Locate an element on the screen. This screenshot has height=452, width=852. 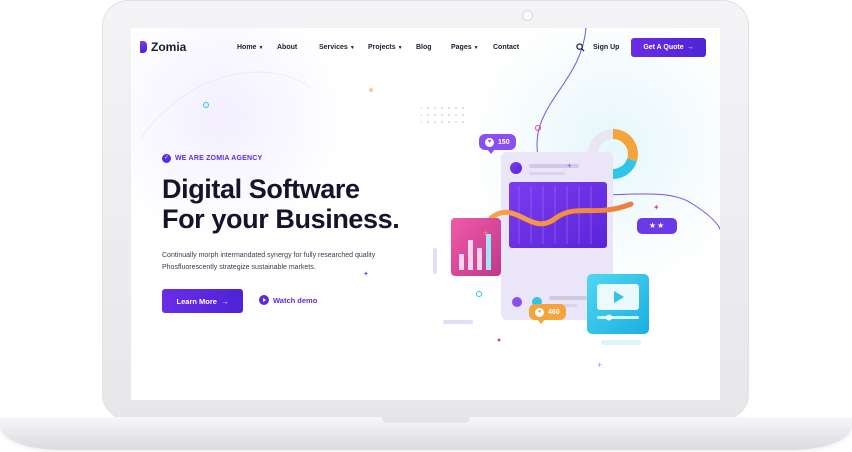
get-quote-button: Get A Quote → is located at coordinates (668, 47).